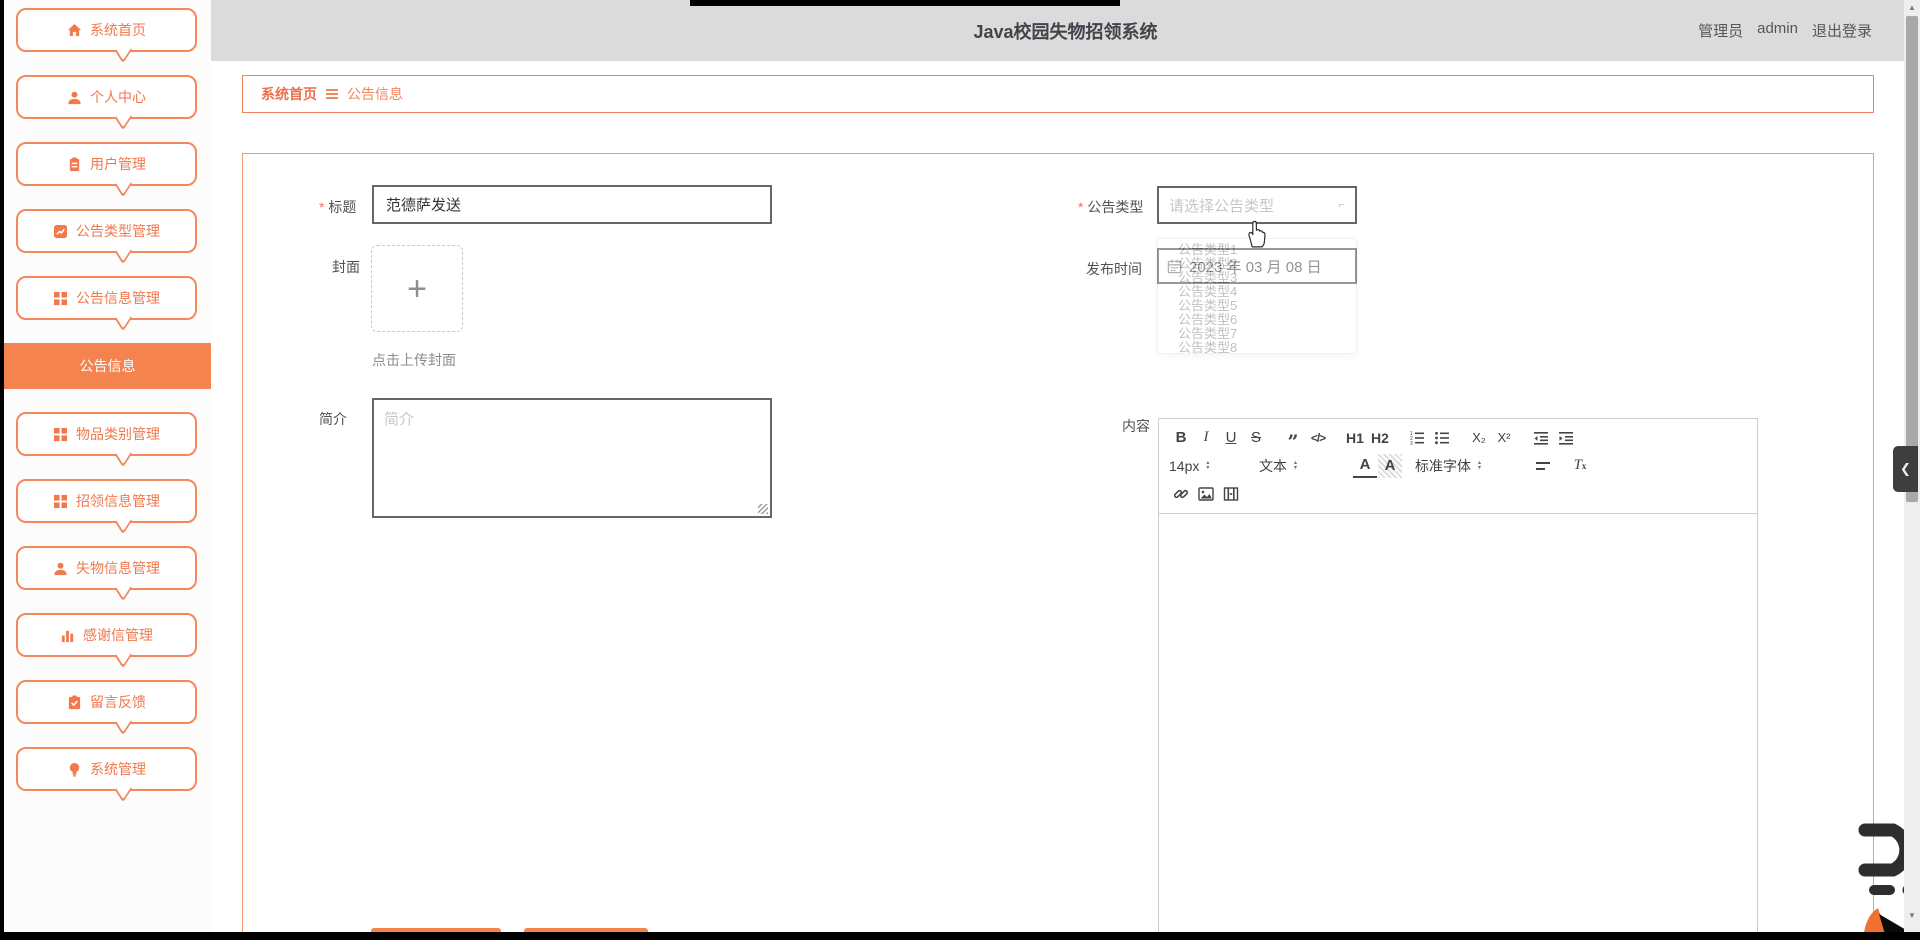  Describe the element at coordinates (763, 509) in the screenshot. I see `textarea-resize-handle` at that location.